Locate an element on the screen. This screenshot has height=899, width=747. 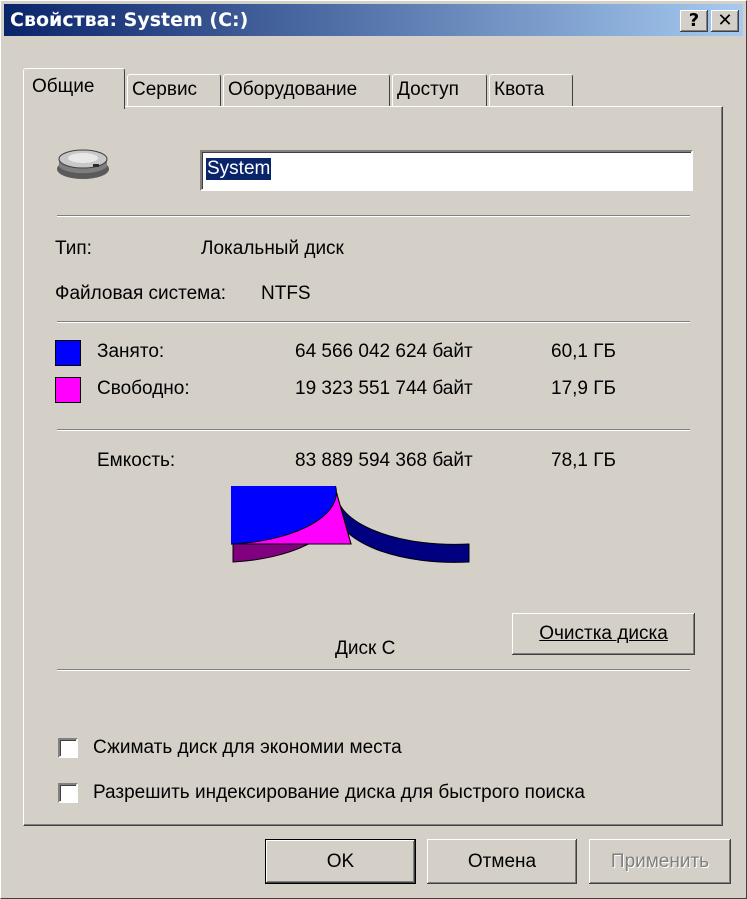
capacity-bytes: 83 889 594 368 байт is located at coordinates (384, 460).